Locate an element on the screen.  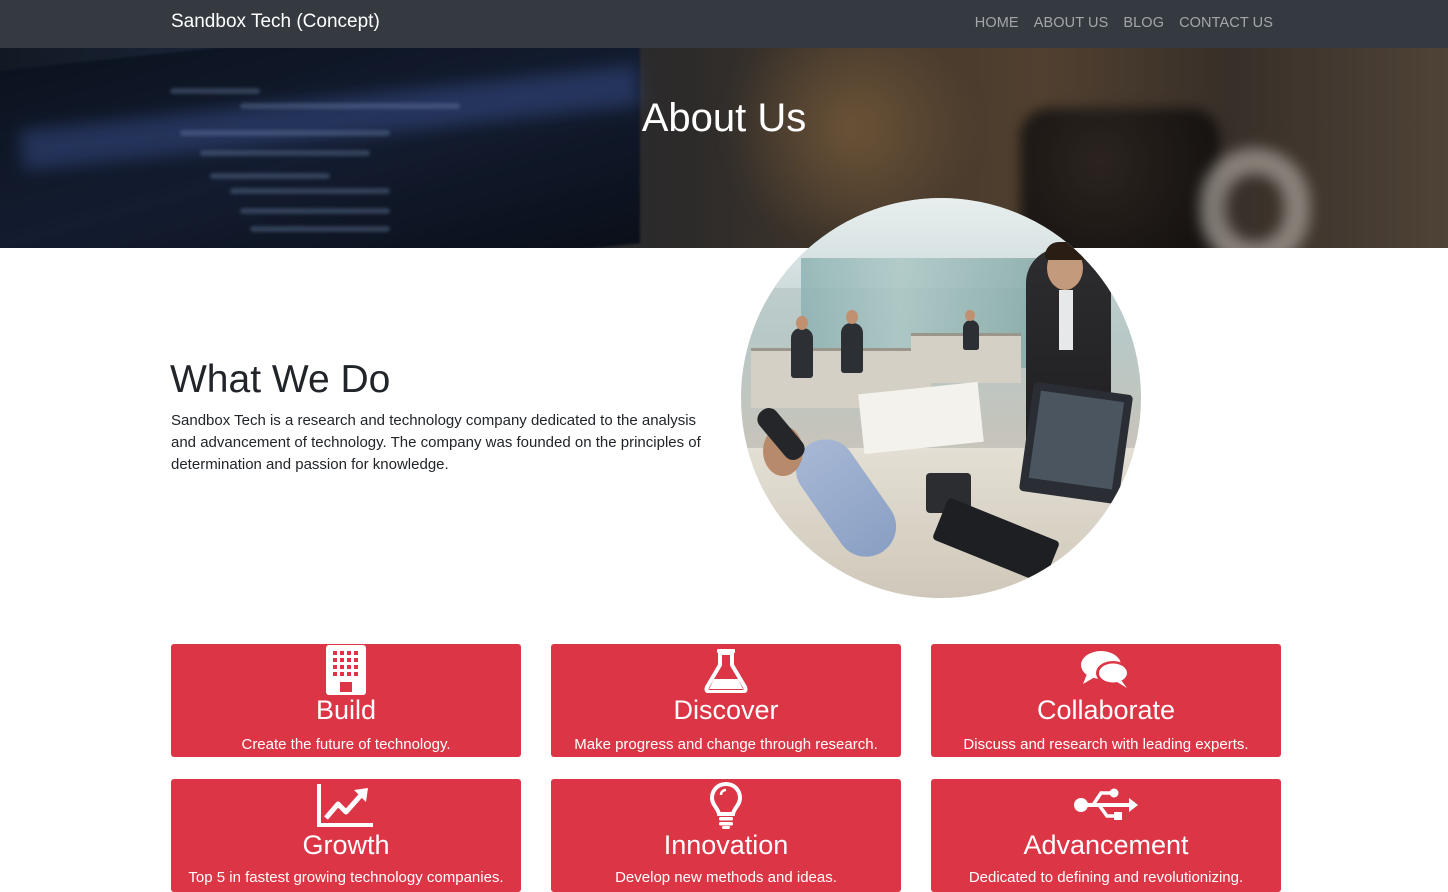
about-heading: What We Do is located at coordinates (280, 379).